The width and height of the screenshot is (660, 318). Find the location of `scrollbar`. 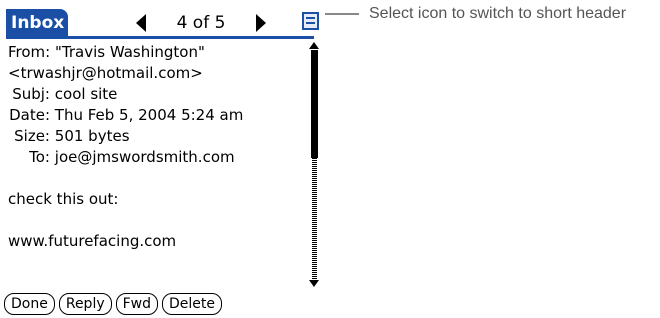

scrollbar is located at coordinates (314, 164).